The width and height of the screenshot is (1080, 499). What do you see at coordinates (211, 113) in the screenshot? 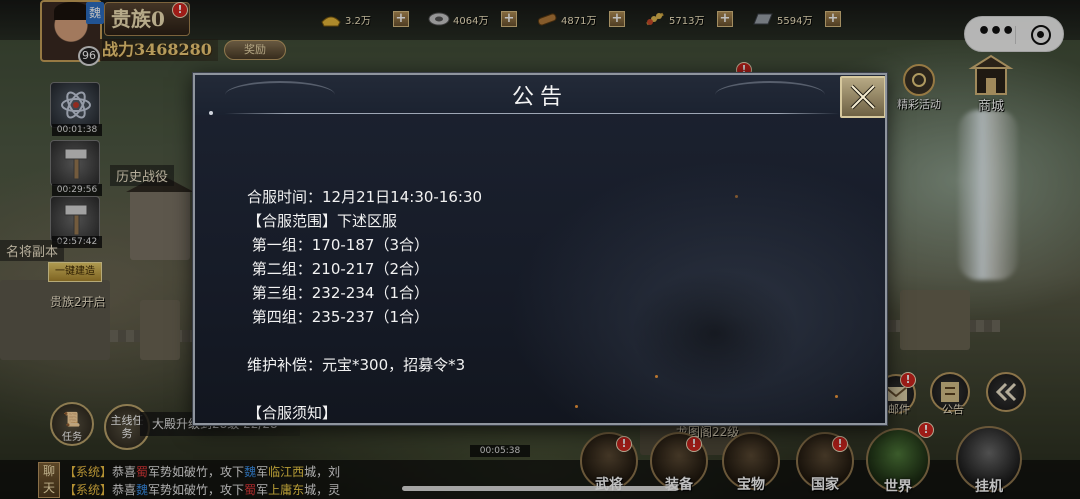
I see `header-dot` at bounding box center [211, 113].